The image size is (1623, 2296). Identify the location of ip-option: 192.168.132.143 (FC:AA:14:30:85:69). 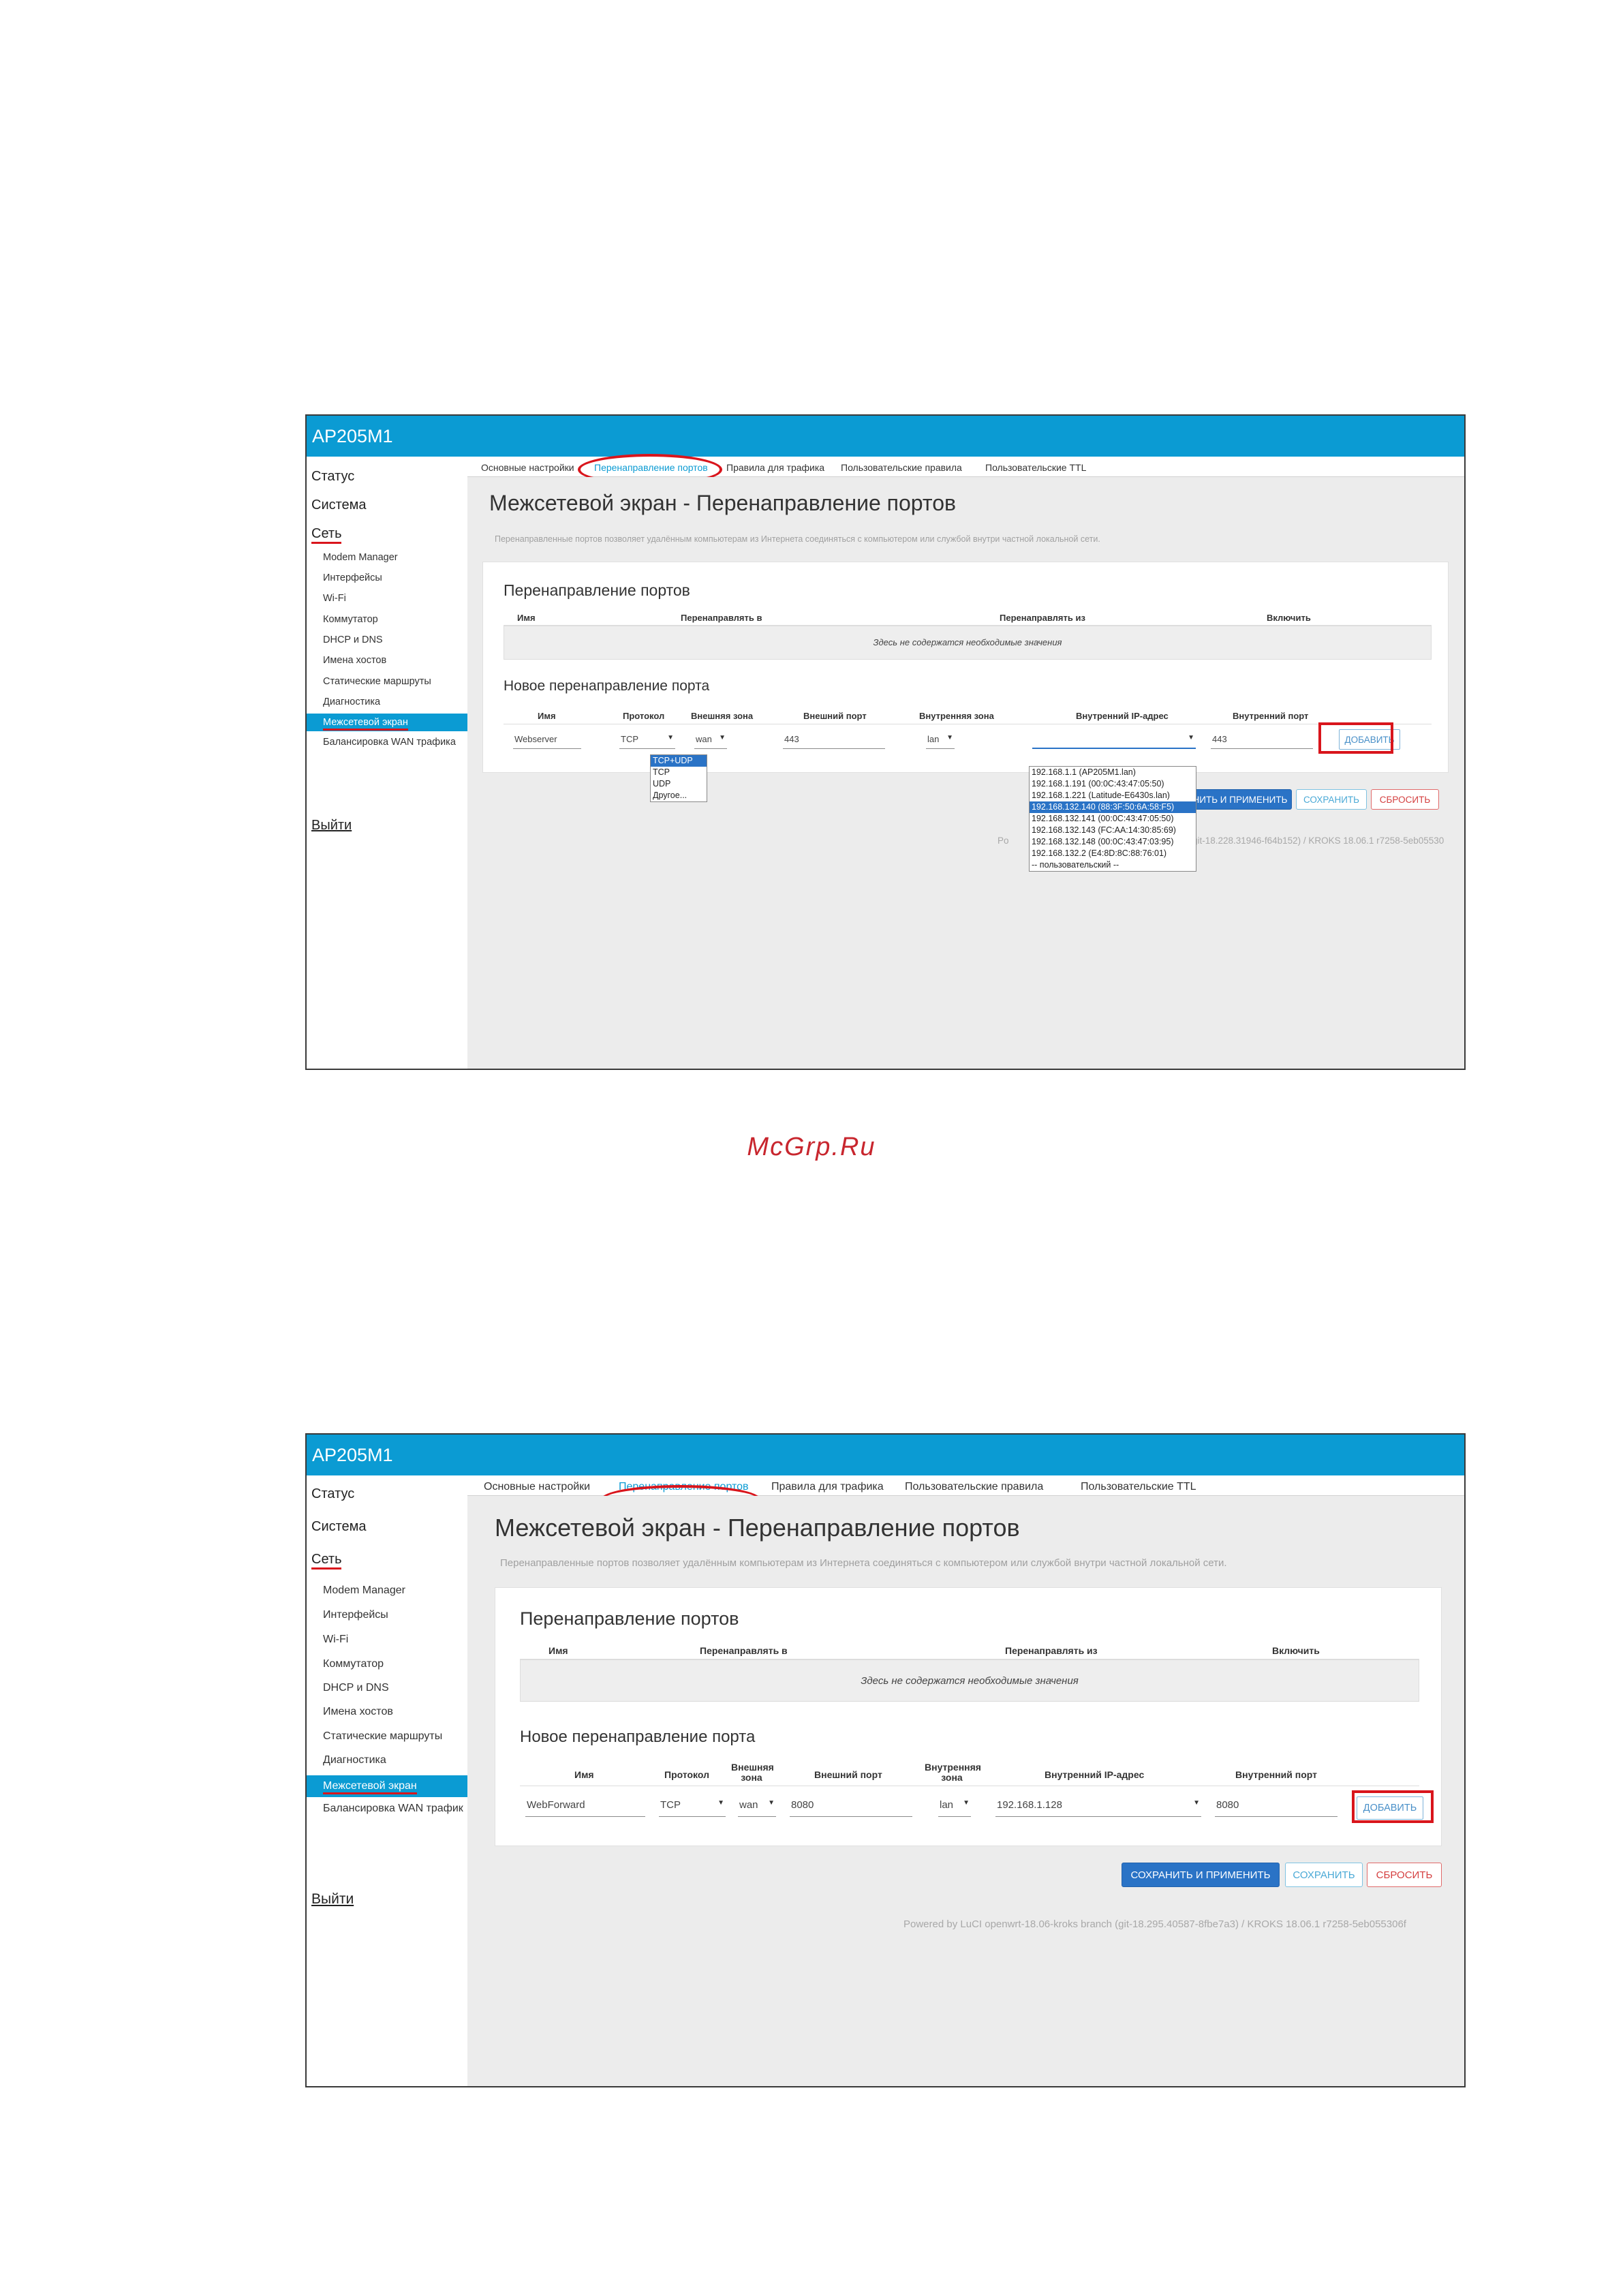
(1113, 831).